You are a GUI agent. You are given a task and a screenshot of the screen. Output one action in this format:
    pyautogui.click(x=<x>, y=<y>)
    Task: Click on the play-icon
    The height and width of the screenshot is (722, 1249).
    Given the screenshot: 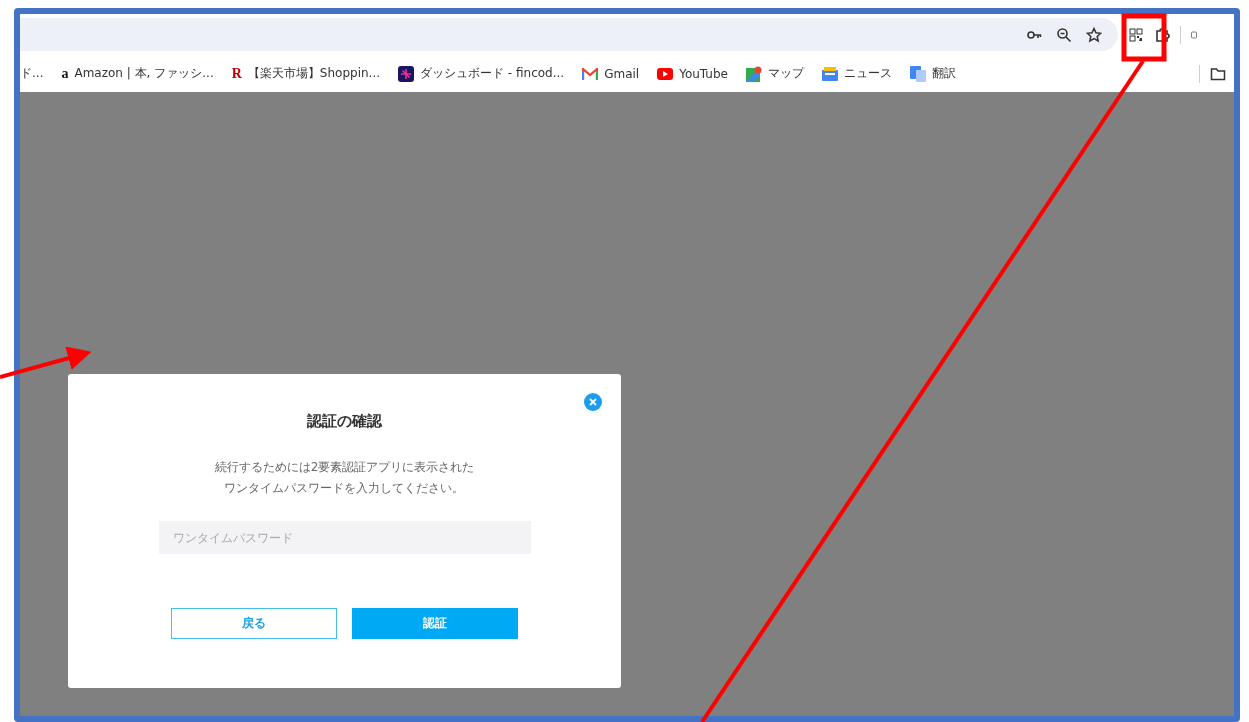 What is the action you would take?
    pyautogui.click(x=665, y=73)
    